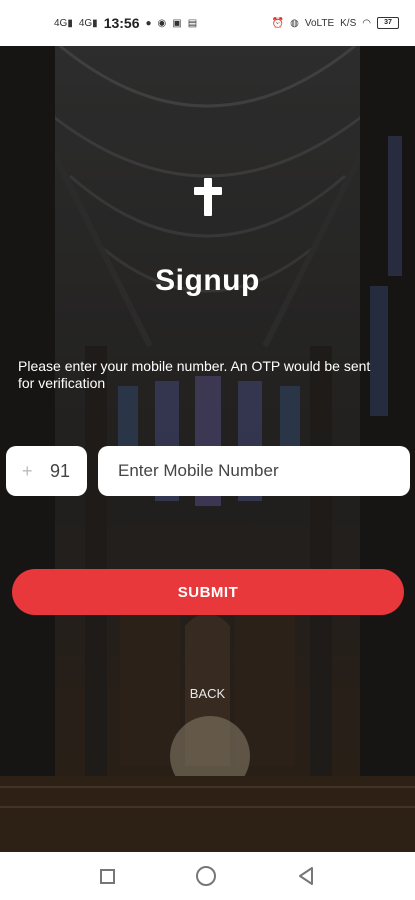 The height and width of the screenshot is (900, 415). I want to click on battery-icon: 37, so click(388, 23).